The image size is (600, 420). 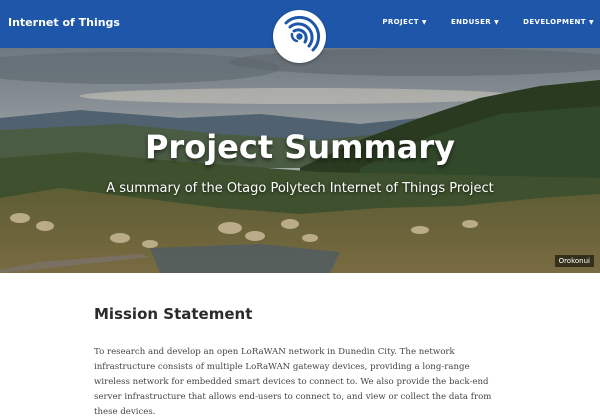 What do you see at coordinates (400, 22) in the screenshot?
I see `nav-item-project-label: PROJECT` at bounding box center [400, 22].